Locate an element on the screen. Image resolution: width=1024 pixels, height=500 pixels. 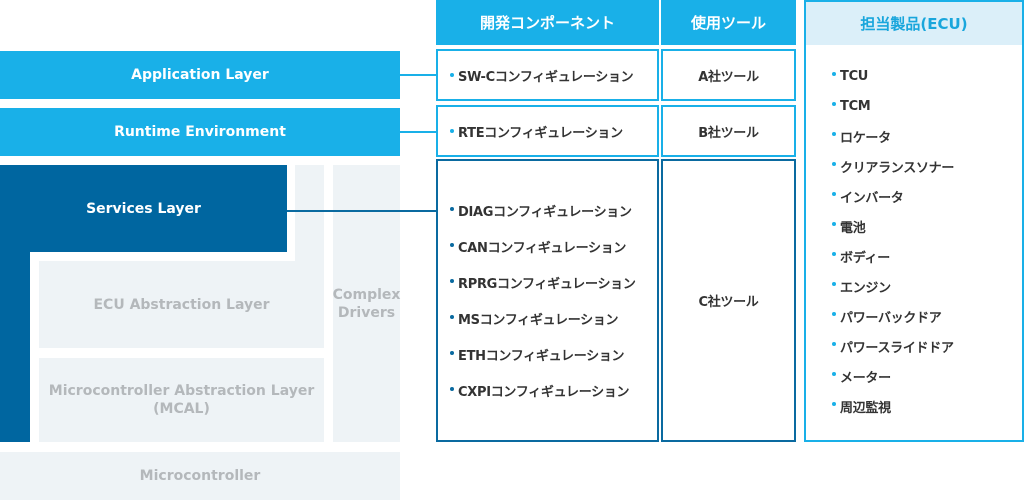
table-row-1-tool: A社ツール is located at coordinates (728, 75).